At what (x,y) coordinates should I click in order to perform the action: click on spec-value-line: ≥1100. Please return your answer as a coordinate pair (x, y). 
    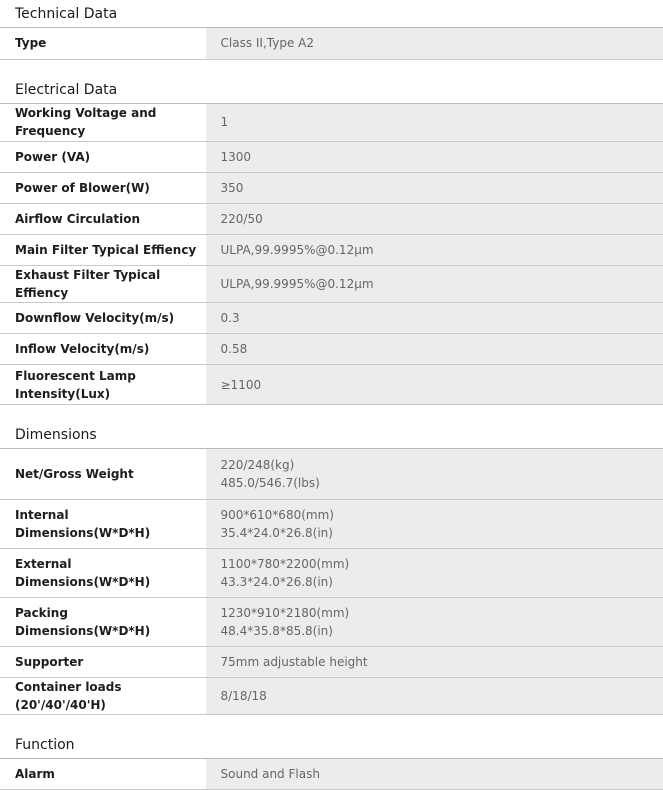
    Looking at the image, I should click on (442, 385).